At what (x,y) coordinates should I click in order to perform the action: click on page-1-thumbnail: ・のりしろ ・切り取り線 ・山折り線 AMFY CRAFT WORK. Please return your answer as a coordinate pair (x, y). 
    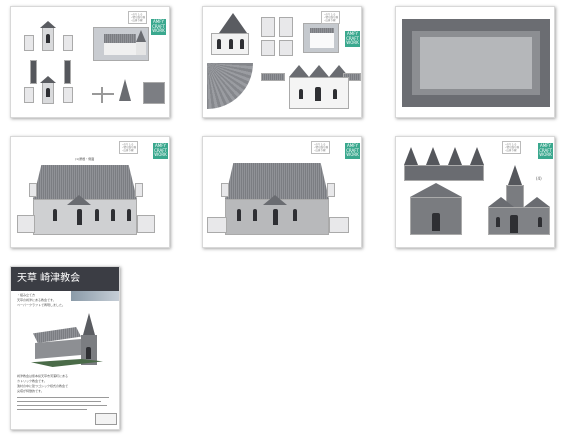
    Looking at the image, I should click on (90, 62).